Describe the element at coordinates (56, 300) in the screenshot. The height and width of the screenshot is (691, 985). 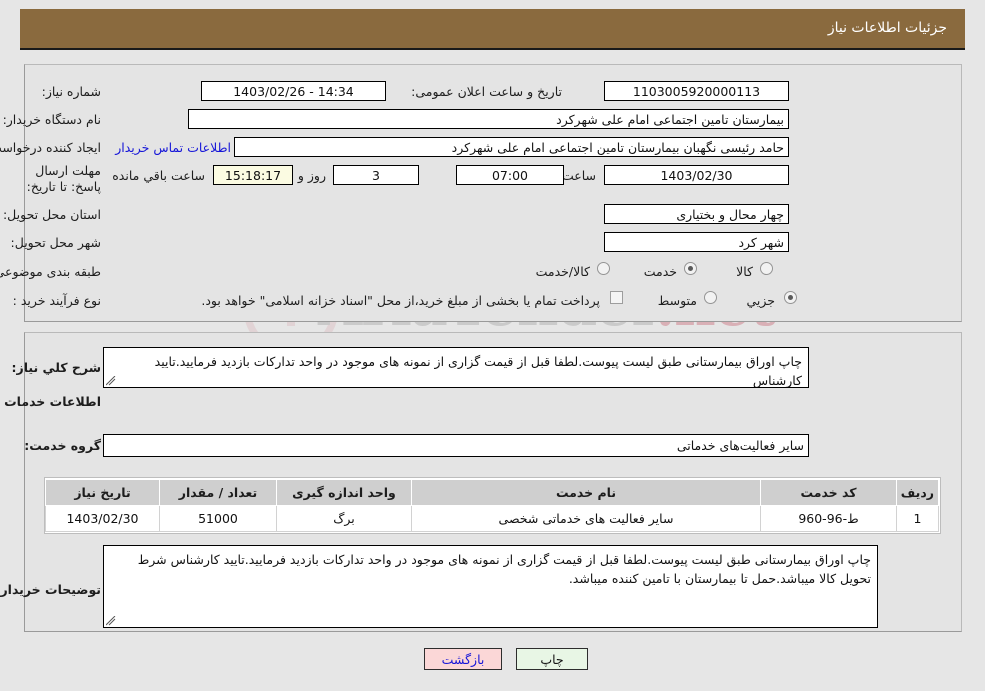
I see `process-label: نوع فرآیند خرید :` at that location.